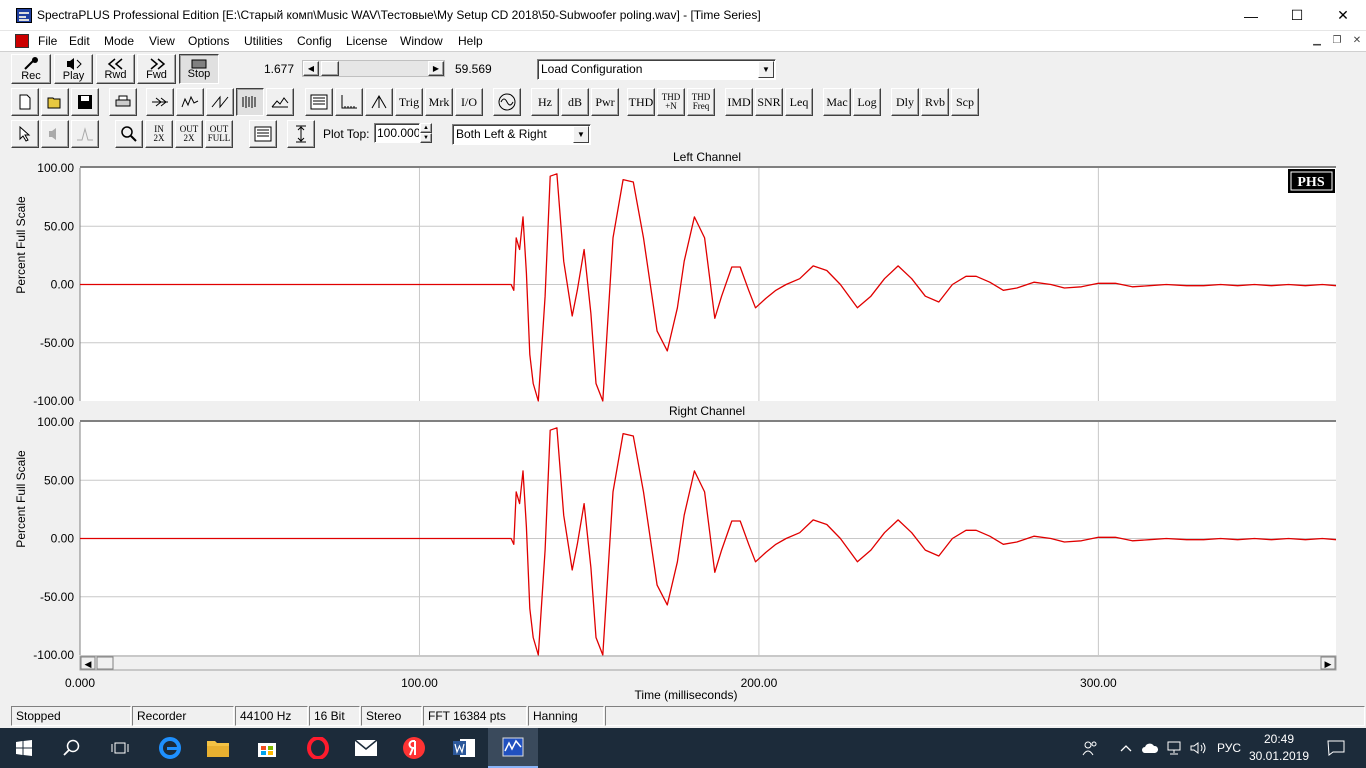  Describe the element at coordinates (250, 102) in the screenshot. I see `time-series-button` at that location.